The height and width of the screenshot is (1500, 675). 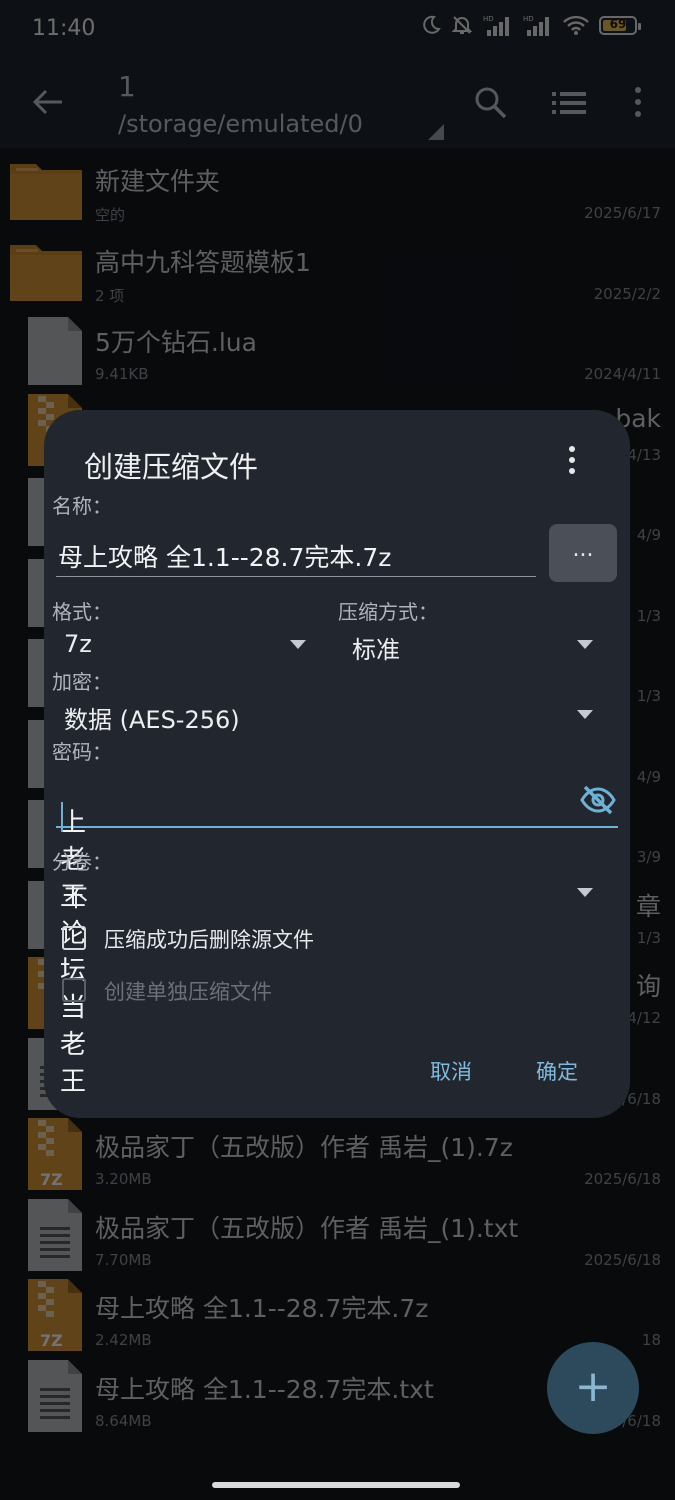 I want to click on signal-icon: HD, so click(x=496, y=25).